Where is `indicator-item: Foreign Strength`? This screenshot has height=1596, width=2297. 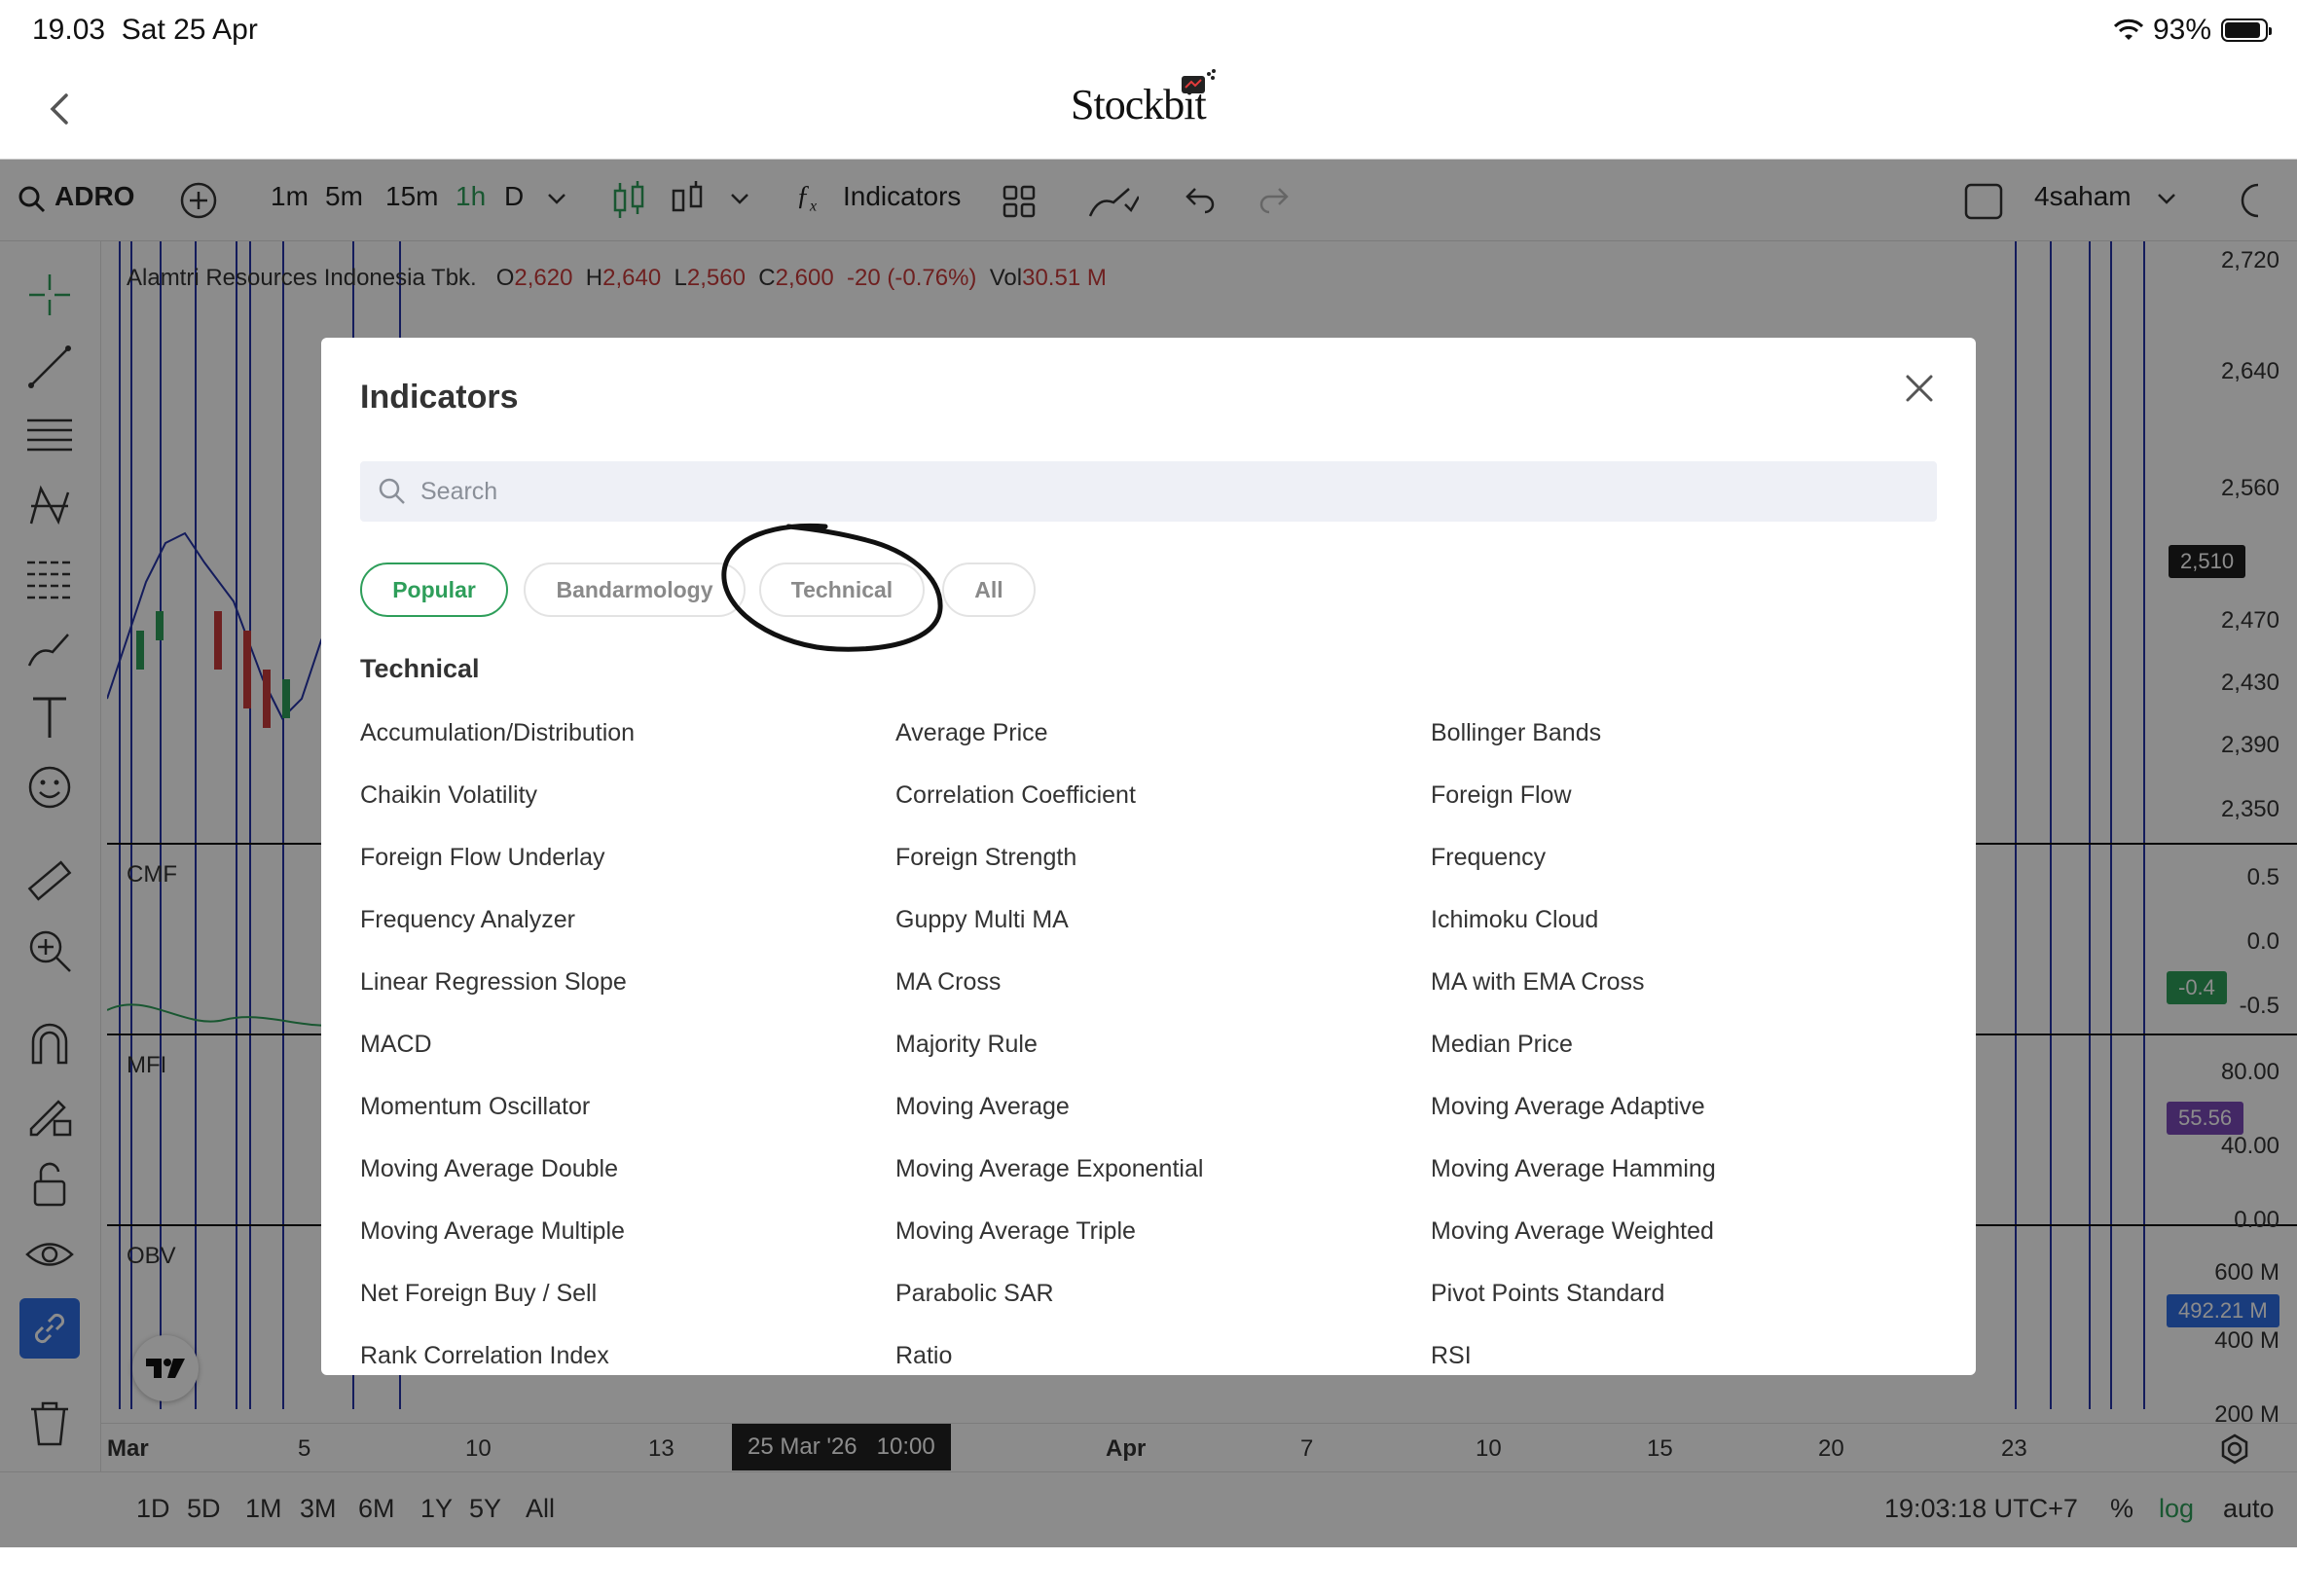 indicator-item: Foreign Strength is located at coordinates (985, 858).